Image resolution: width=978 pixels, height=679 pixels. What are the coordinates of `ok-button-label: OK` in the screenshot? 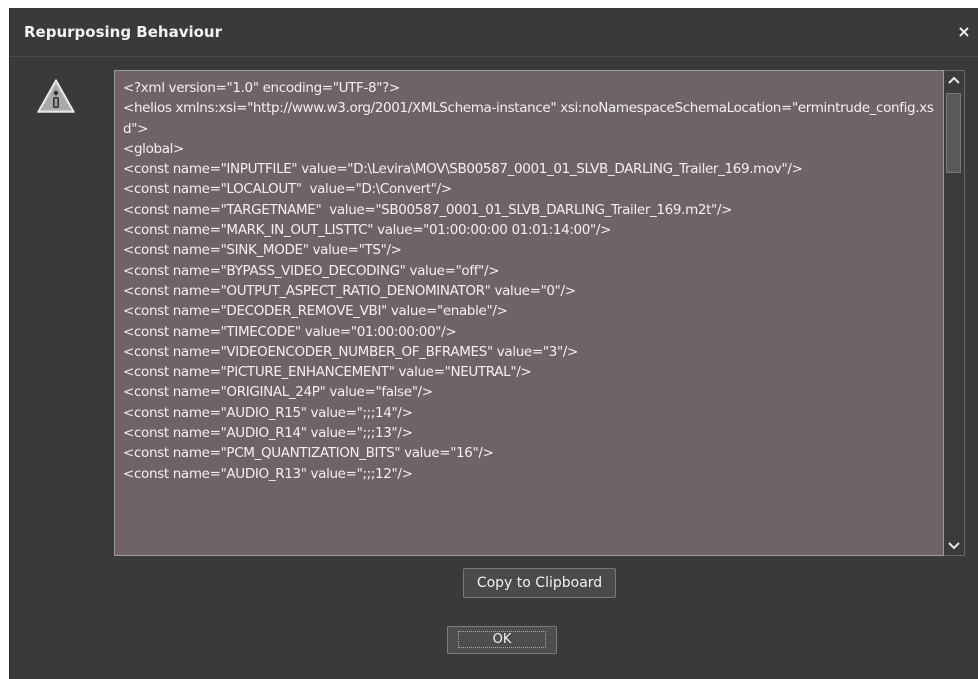 It's located at (502, 639).